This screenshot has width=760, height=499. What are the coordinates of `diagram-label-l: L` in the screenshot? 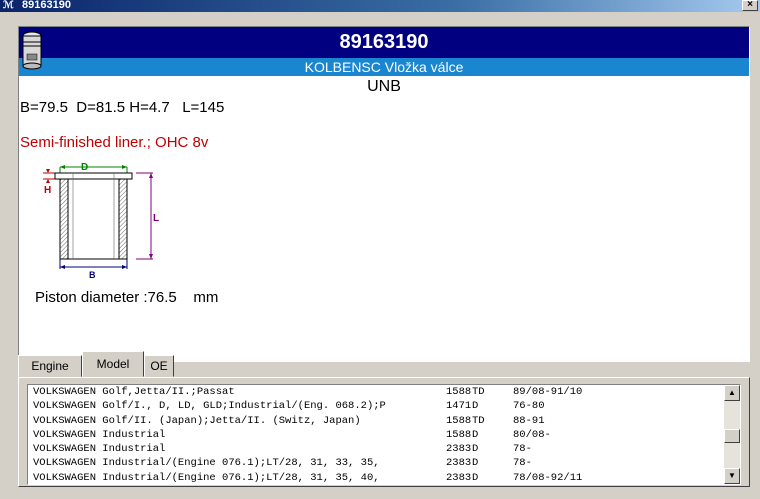 It's located at (156, 218).